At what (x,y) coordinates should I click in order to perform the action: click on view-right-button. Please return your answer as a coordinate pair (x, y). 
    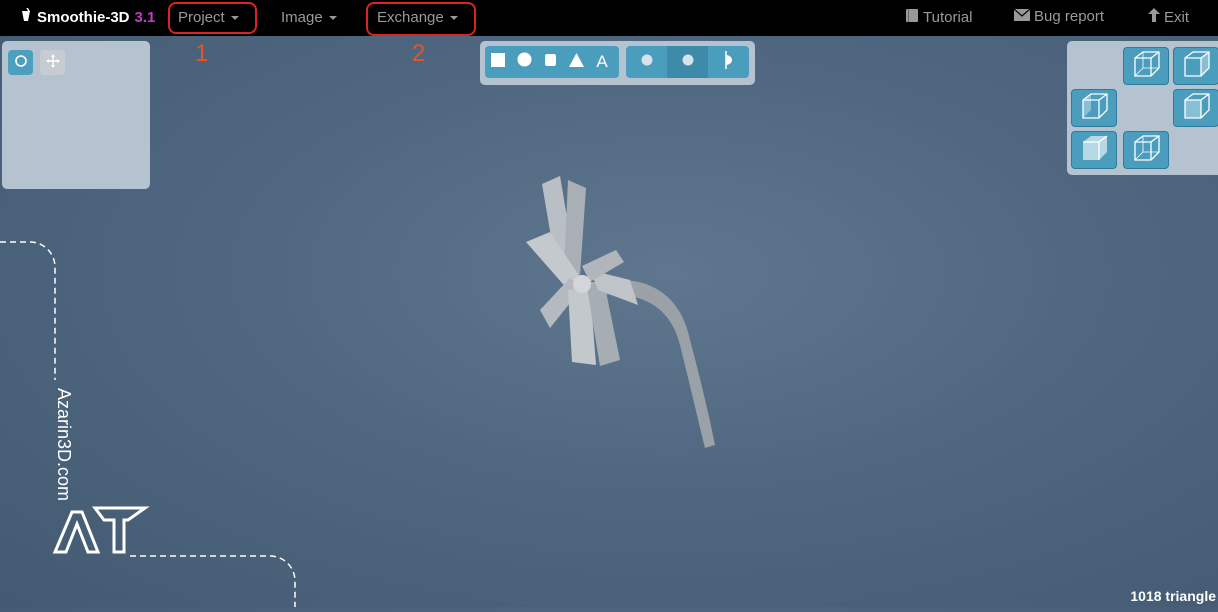
    Looking at the image, I should click on (1195, 108).